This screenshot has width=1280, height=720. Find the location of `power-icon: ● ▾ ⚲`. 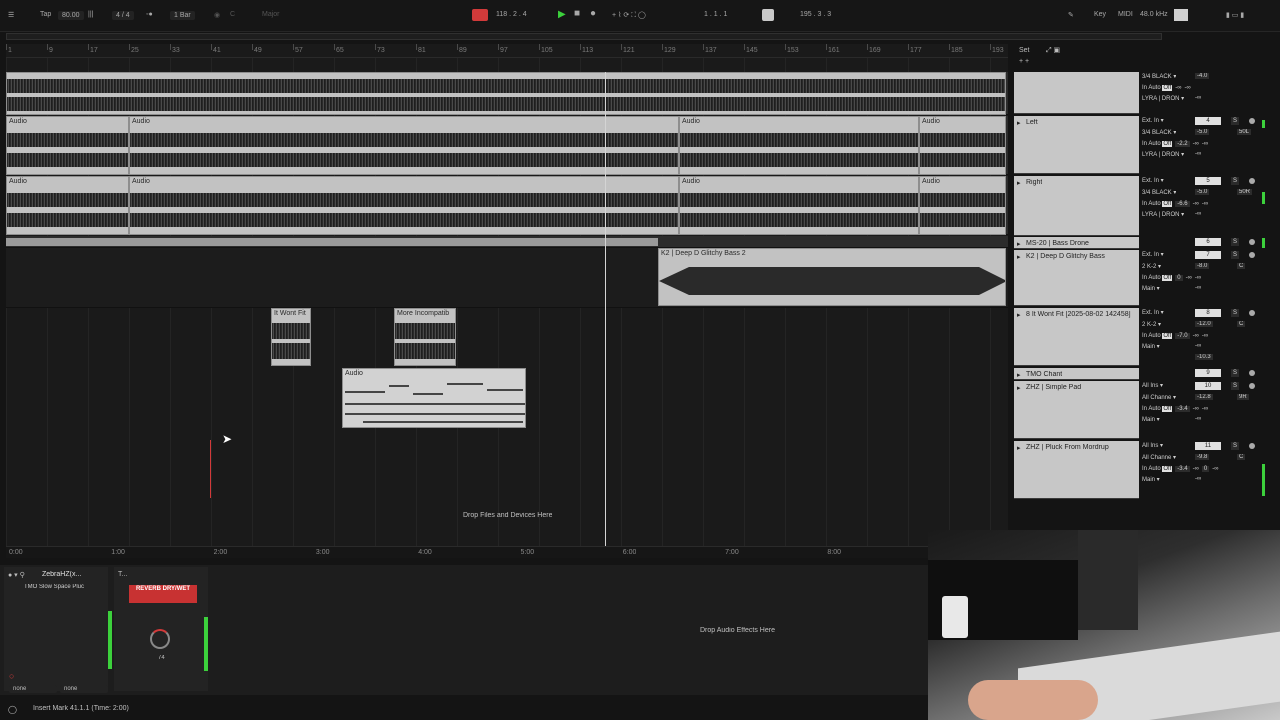

power-icon: ● ▾ ⚲ is located at coordinates (16, 575).